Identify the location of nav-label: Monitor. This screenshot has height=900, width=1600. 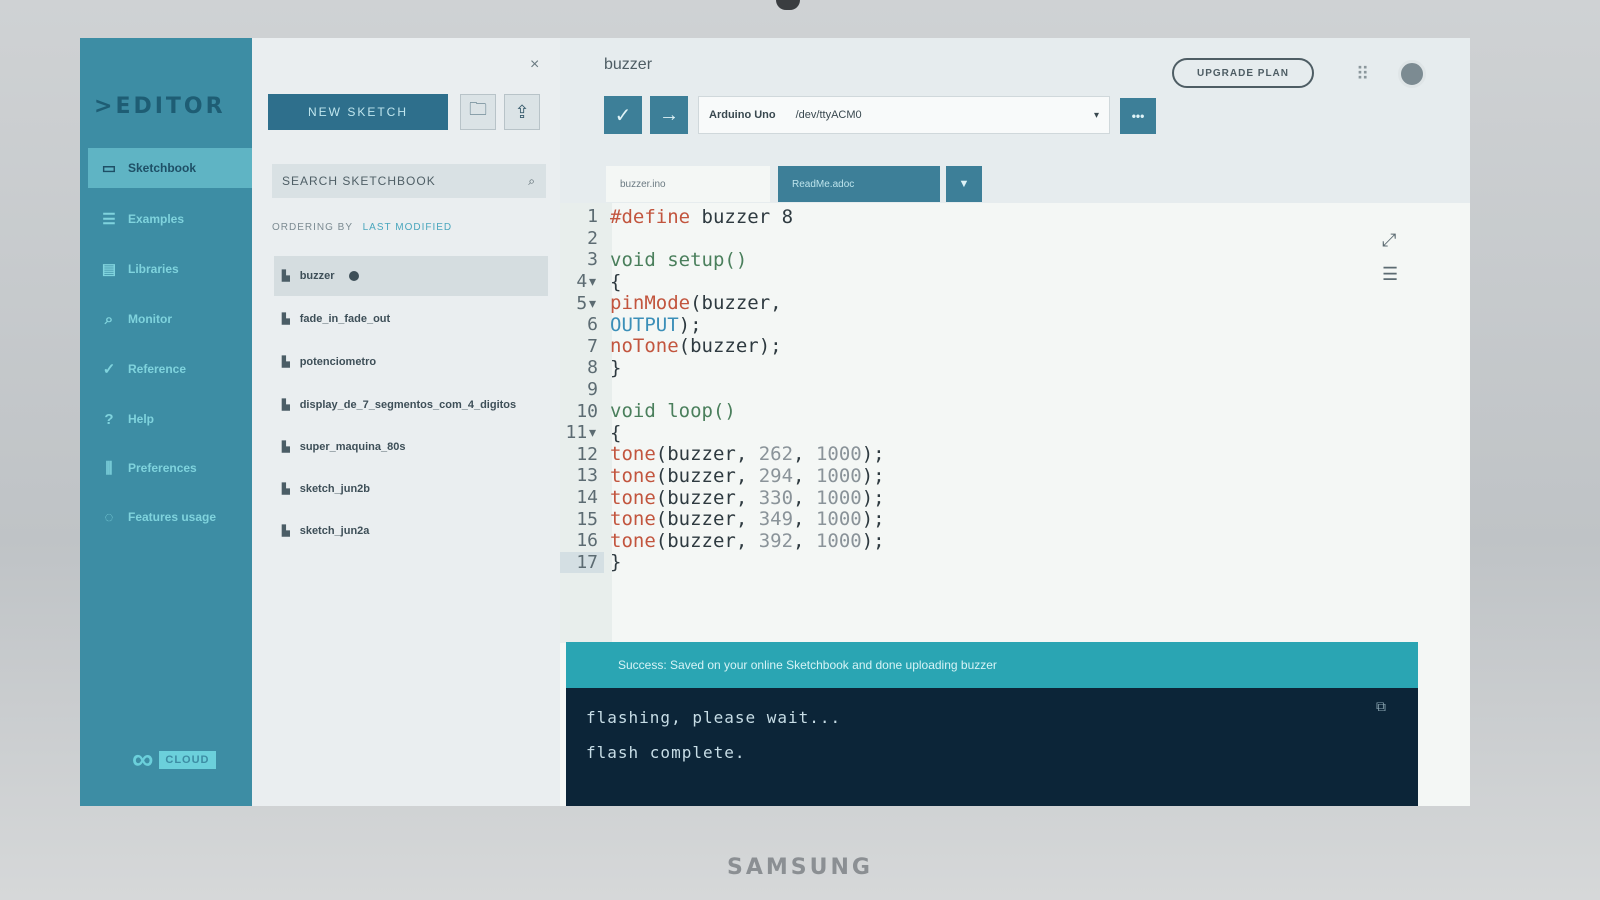
(150, 319).